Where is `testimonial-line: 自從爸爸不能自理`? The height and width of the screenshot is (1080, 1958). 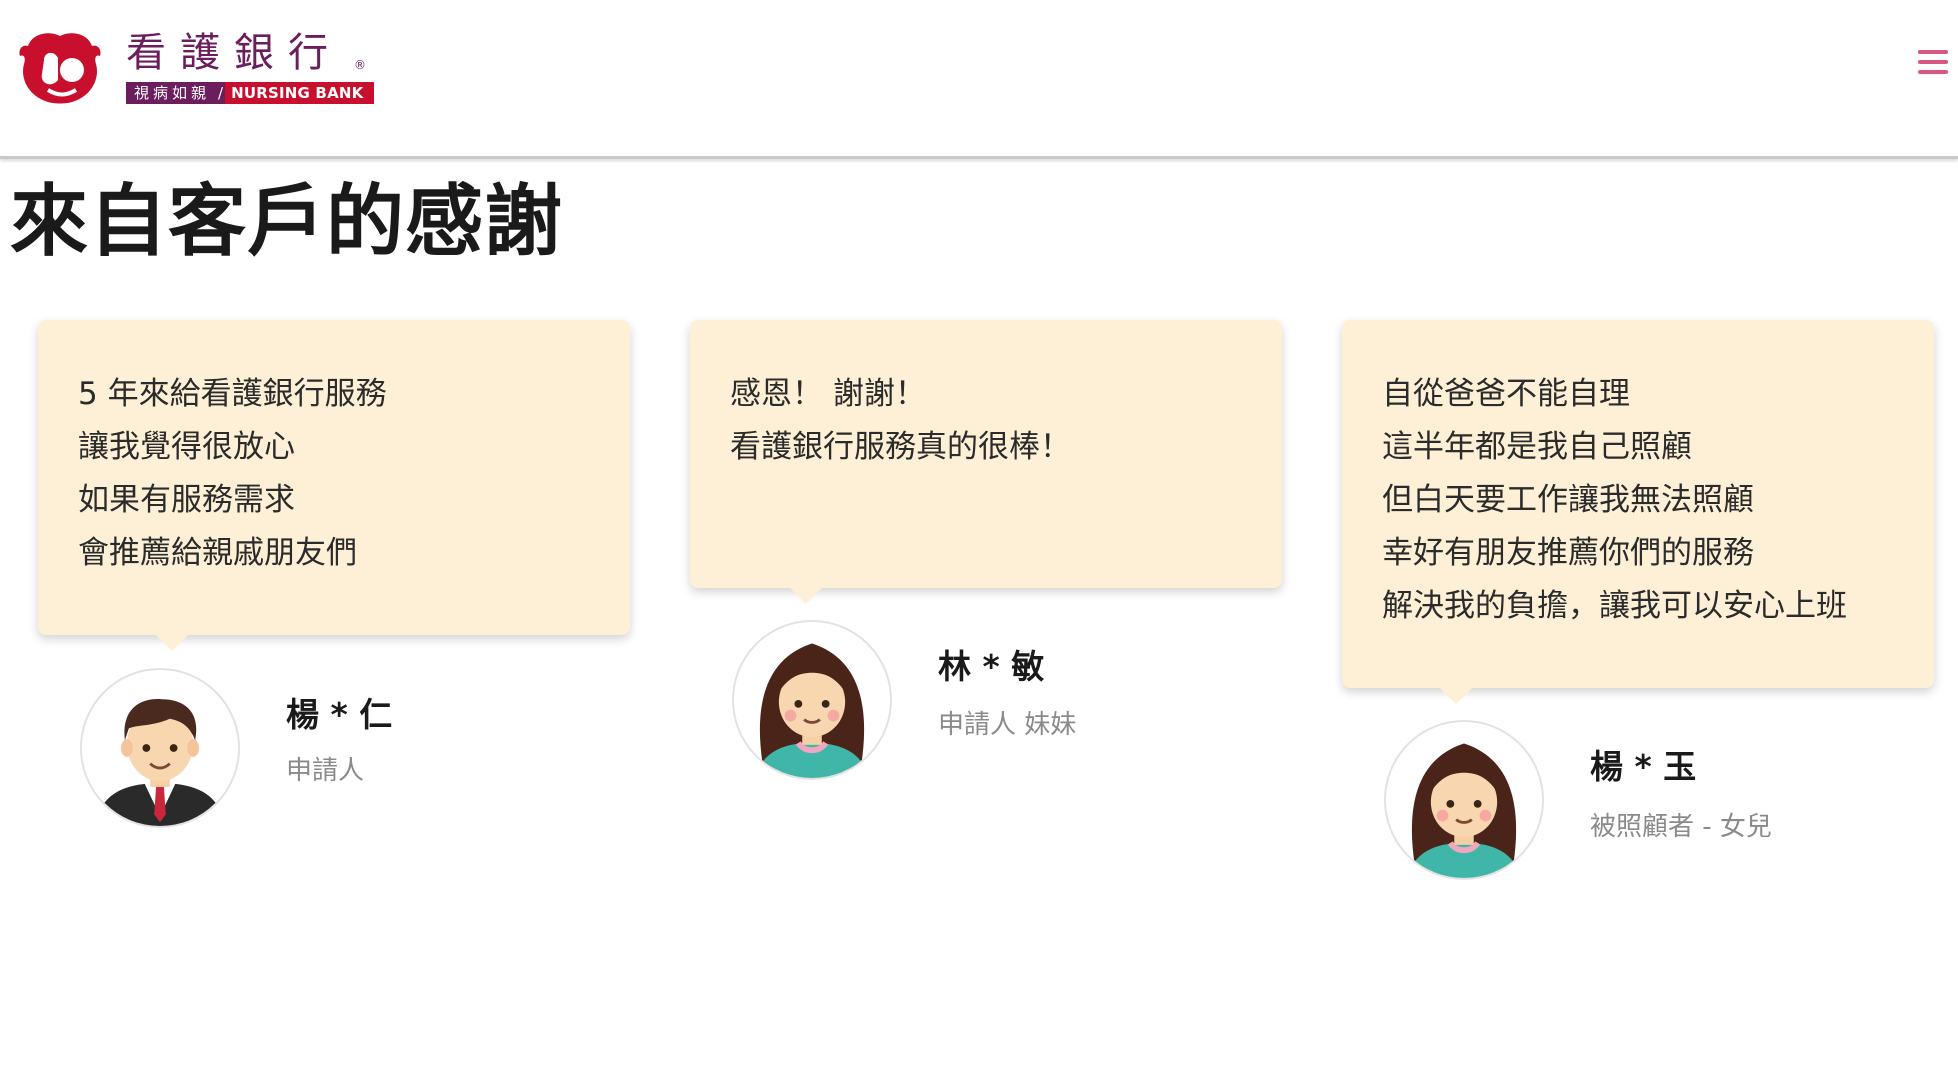
testimonial-line: 自從爸爸不能自理 is located at coordinates (1506, 394).